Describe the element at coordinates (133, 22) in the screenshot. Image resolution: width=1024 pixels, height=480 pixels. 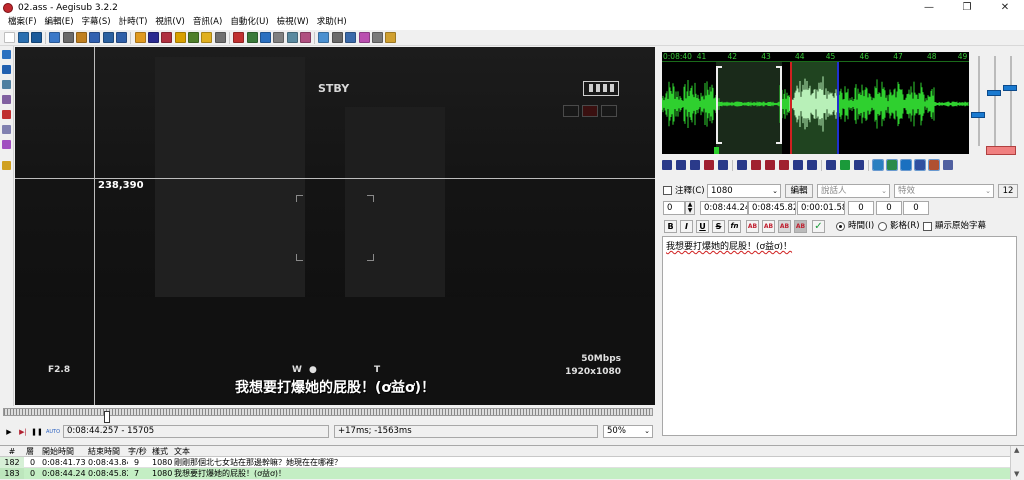
I see `menu-timing: 計時(T)` at that location.